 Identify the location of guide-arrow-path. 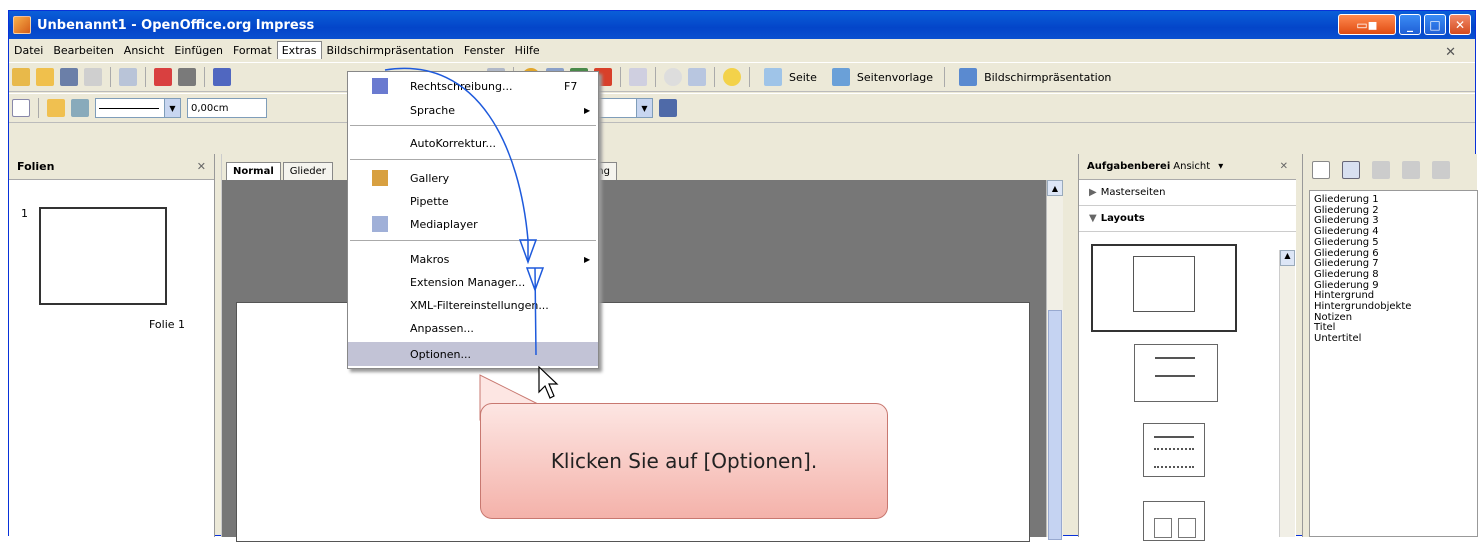
(460, 211).